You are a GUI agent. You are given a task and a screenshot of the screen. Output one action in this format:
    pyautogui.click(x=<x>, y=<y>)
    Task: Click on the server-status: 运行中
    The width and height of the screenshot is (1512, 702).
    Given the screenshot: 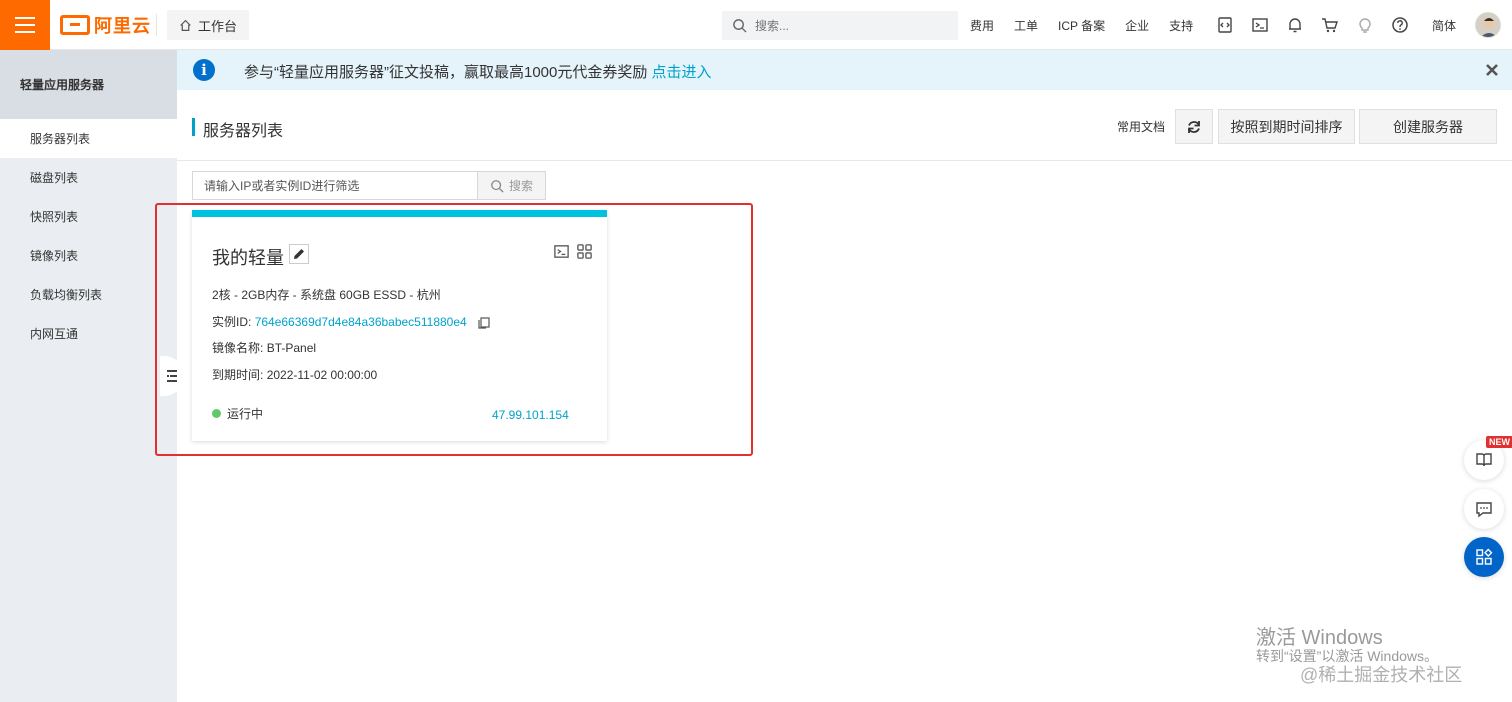 What is the action you would take?
    pyautogui.click(x=237, y=413)
    